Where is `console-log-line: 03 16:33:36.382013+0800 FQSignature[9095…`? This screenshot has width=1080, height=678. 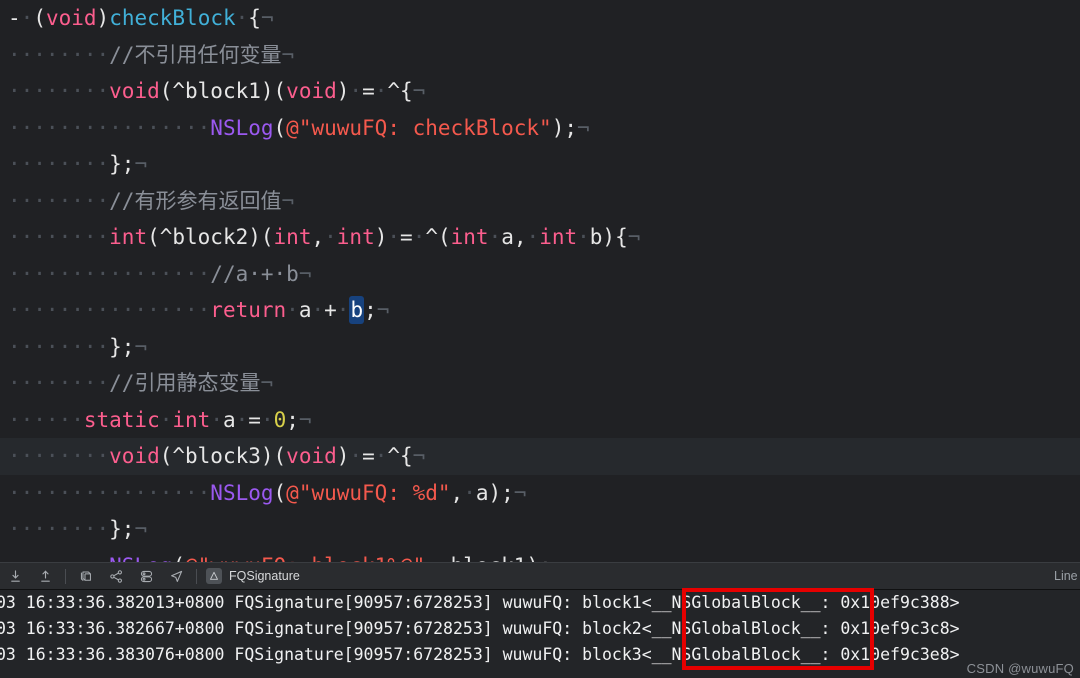 console-log-line: 03 16:33:36.382013+0800 FQSignature[9095… is located at coordinates (480, 602).